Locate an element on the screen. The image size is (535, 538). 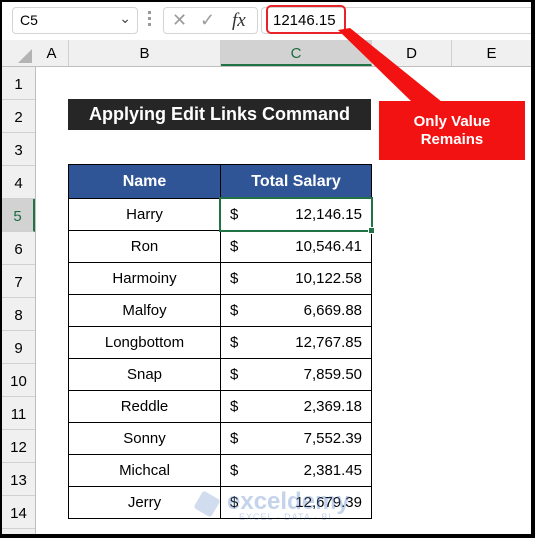
table-row: Snap $7,859.50 is located at coordinates (220, 374).